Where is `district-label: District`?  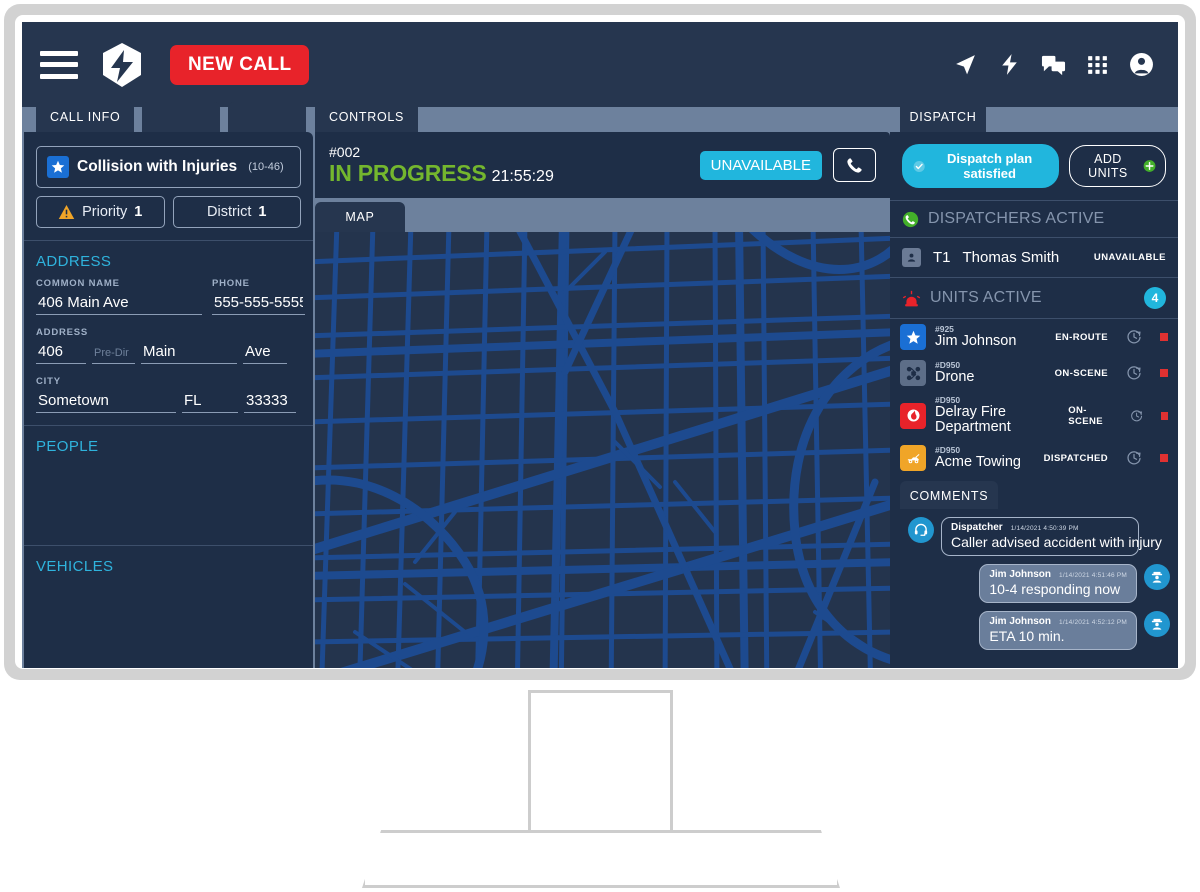
district-label: District is located at coordinates (229, 212).